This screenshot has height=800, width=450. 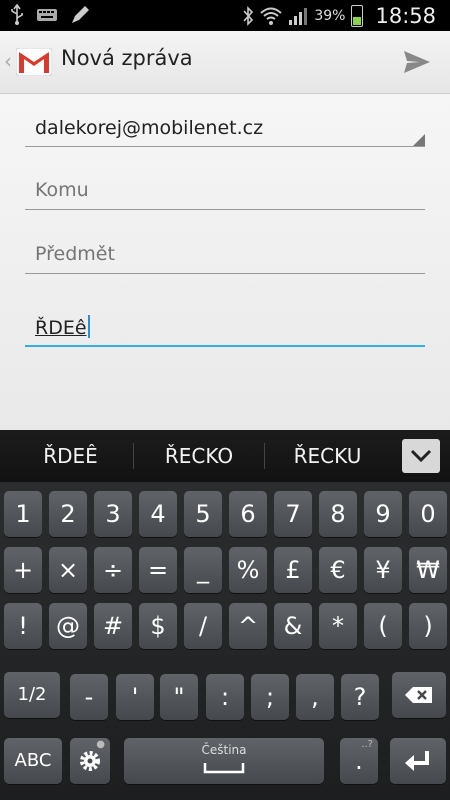 What do you see at coordinates (113, 570) in the screenshot?
I see `key-divide: ÷` at bounding box center [113, 570].